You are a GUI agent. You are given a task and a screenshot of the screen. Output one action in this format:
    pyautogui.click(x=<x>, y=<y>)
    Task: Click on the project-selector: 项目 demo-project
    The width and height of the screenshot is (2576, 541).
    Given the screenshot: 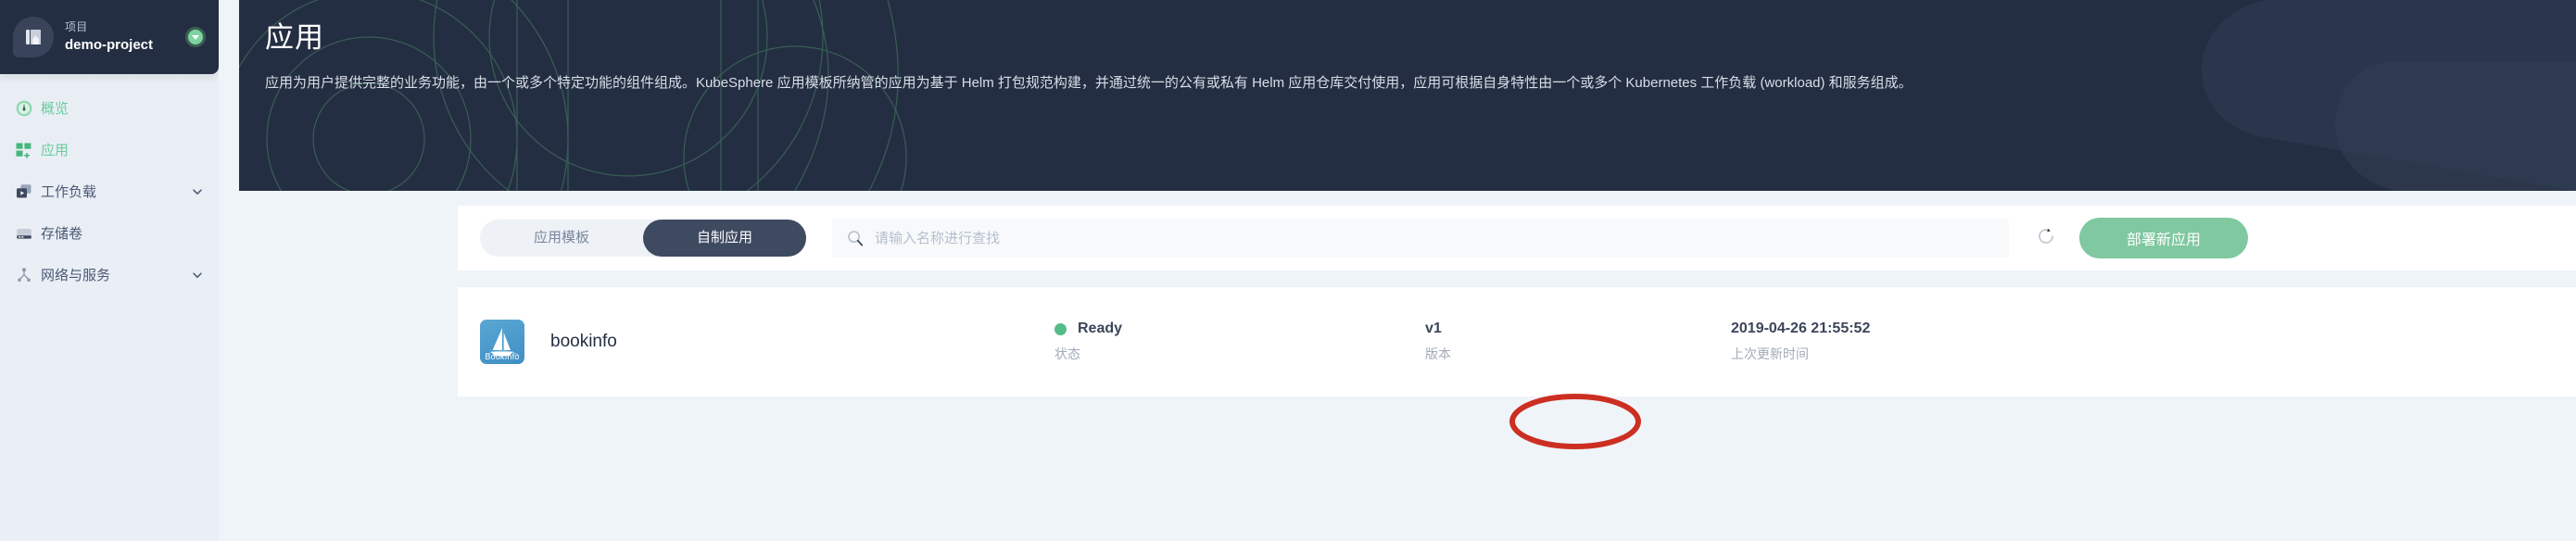 What is the action you would take?
    pyautogui.click(x=109, y=37)
    